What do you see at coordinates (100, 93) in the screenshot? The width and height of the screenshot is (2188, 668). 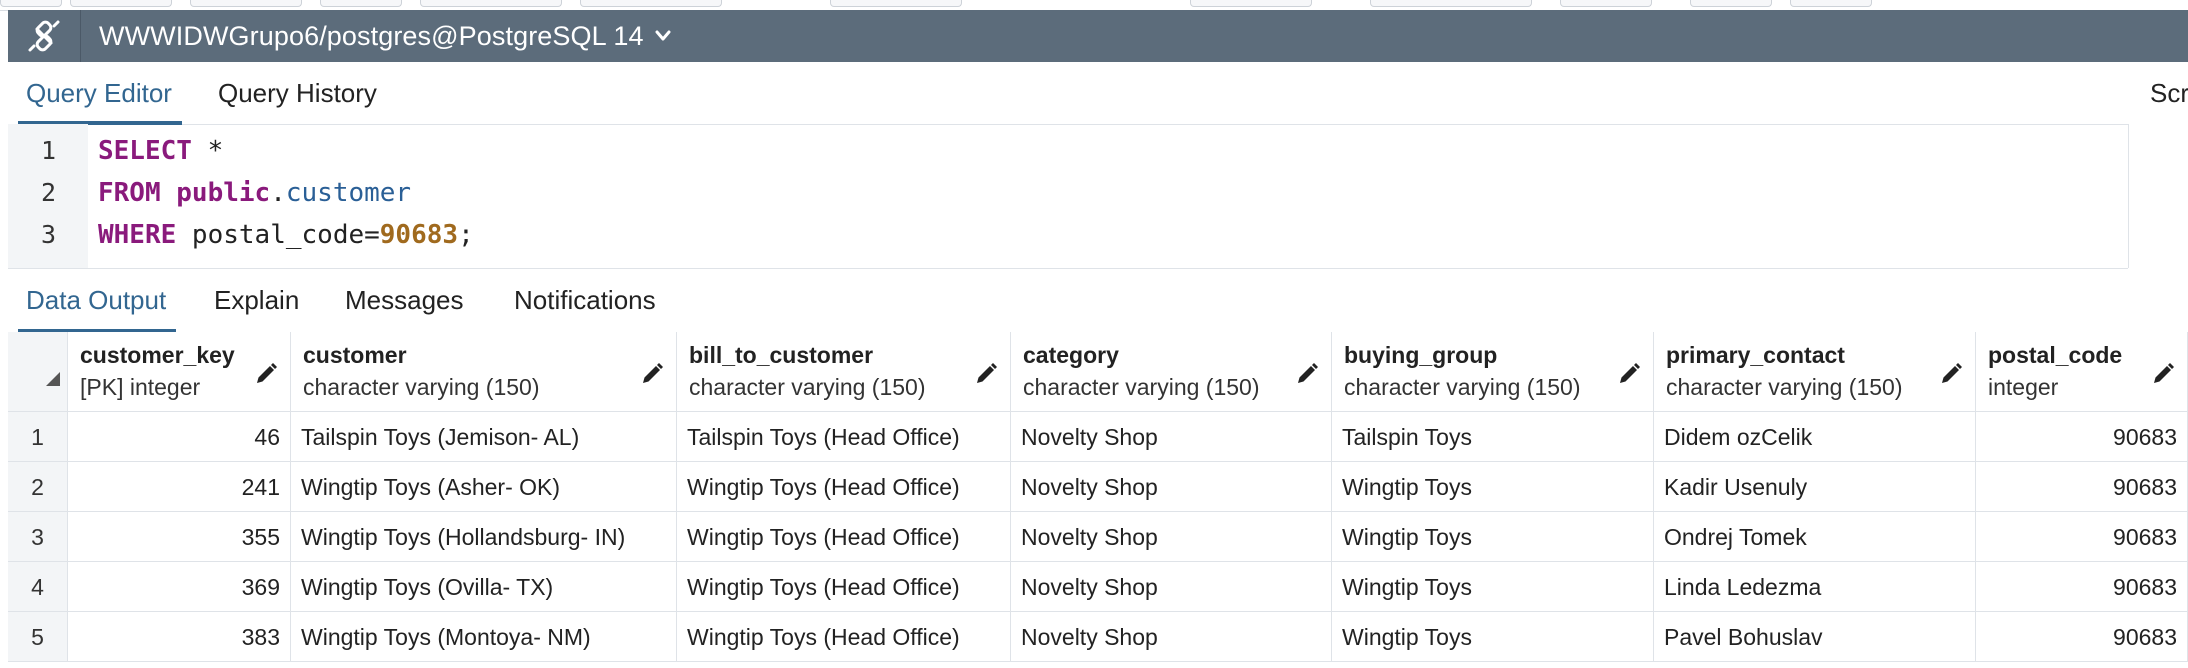 I see `tab-query-editor: Query Editor` at bounding box center [100, 93].